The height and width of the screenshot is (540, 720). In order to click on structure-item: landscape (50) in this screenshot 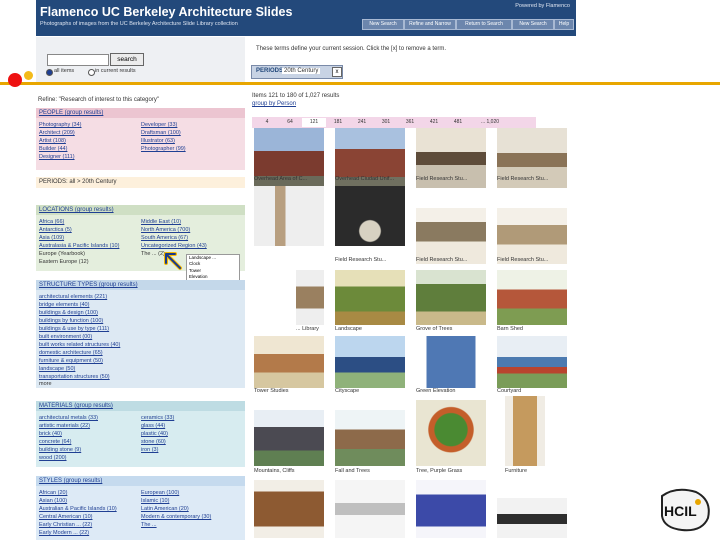, I will do `click(57, 369)`.